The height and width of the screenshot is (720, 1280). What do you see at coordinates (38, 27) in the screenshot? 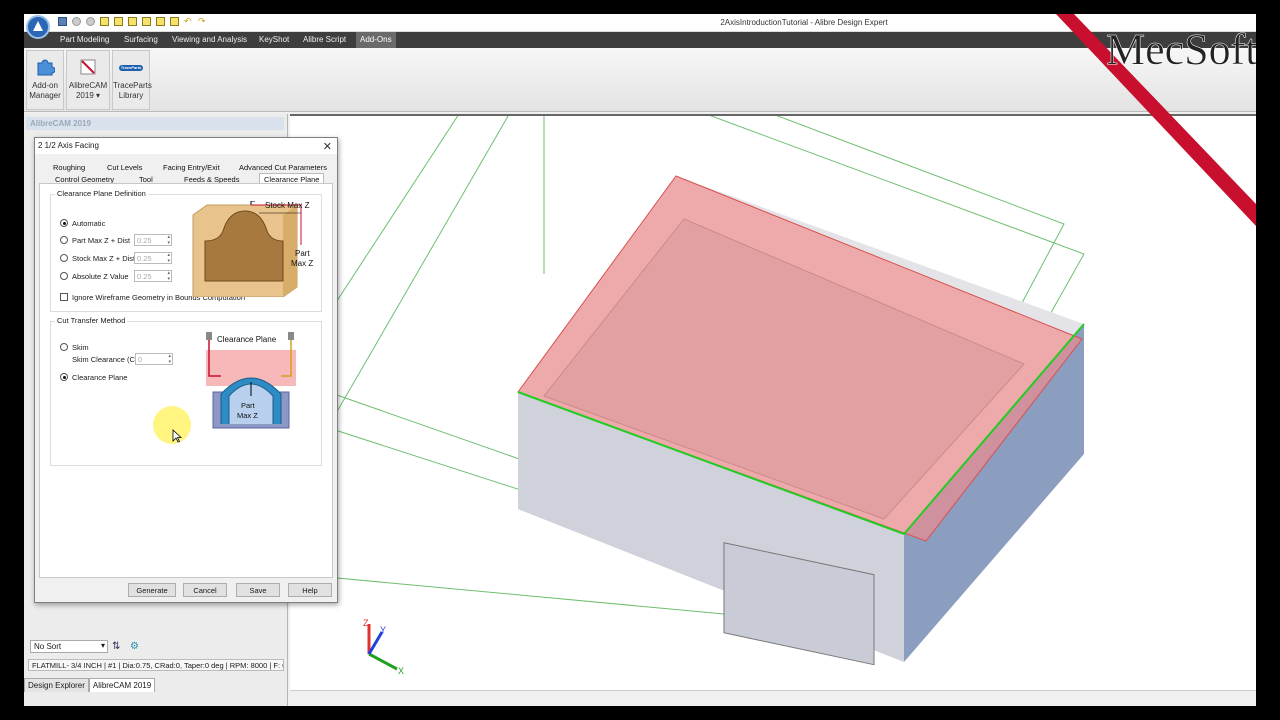
I see `app-logo-icon` at bounding box center [38, 27].